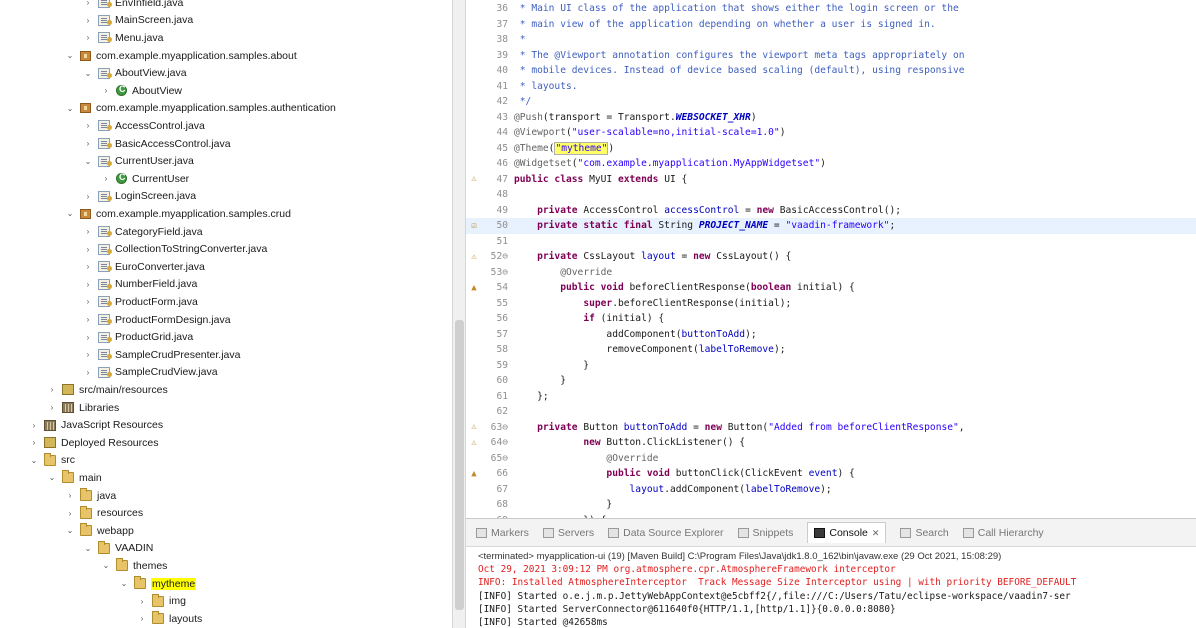 This screenshot has width=1196, height=628. What do you see at coordinates (93, 443) in the screenshot?
I see `tree-item: › Deployed Resources` at bounding box center [93, 443].